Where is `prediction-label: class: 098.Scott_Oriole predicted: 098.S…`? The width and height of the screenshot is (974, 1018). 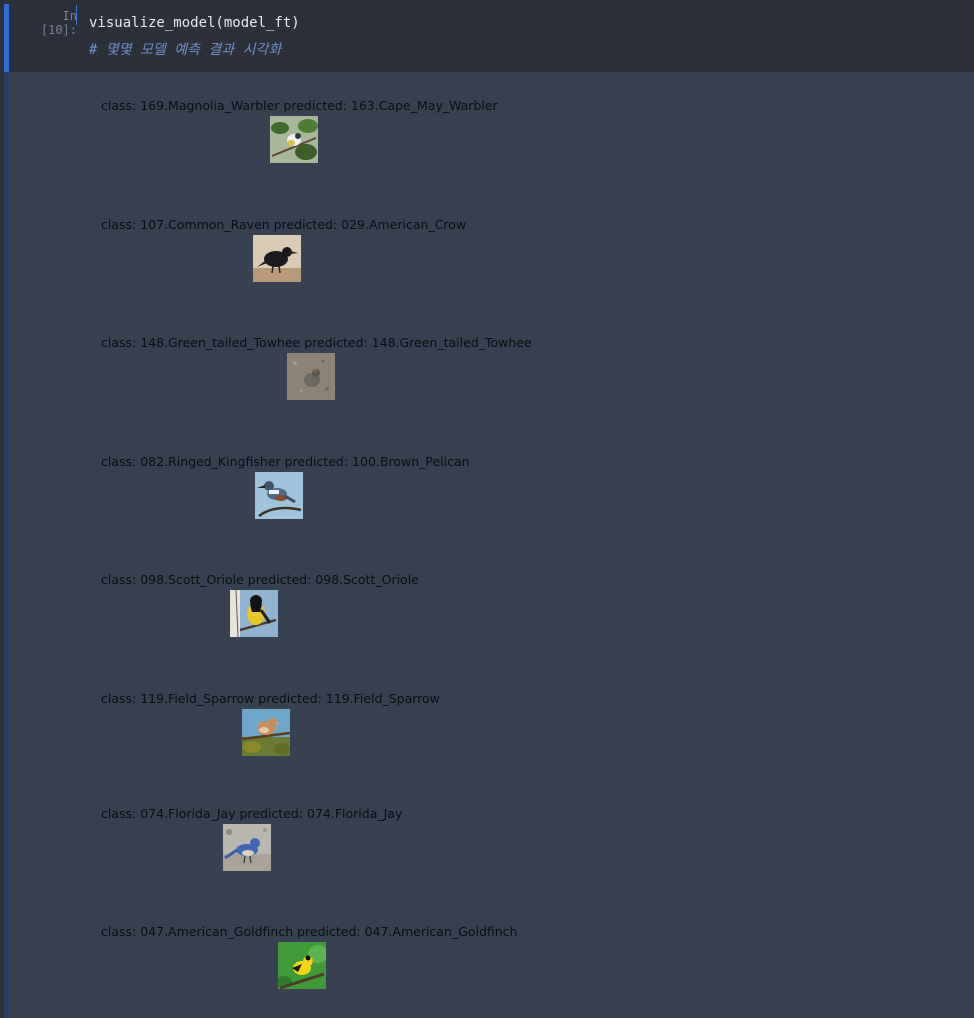 prediction-label: class: 098.Scott_Oriole predicted: 098.S… is located at coordinates (260, 579).